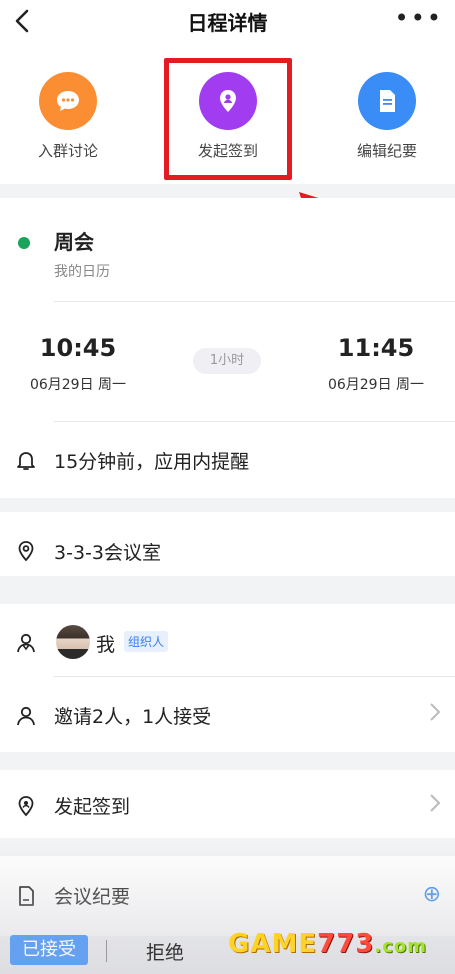 This screenshot has height=974, width=455. I want to click on duration-badge: 1小时, so click(227, 361).